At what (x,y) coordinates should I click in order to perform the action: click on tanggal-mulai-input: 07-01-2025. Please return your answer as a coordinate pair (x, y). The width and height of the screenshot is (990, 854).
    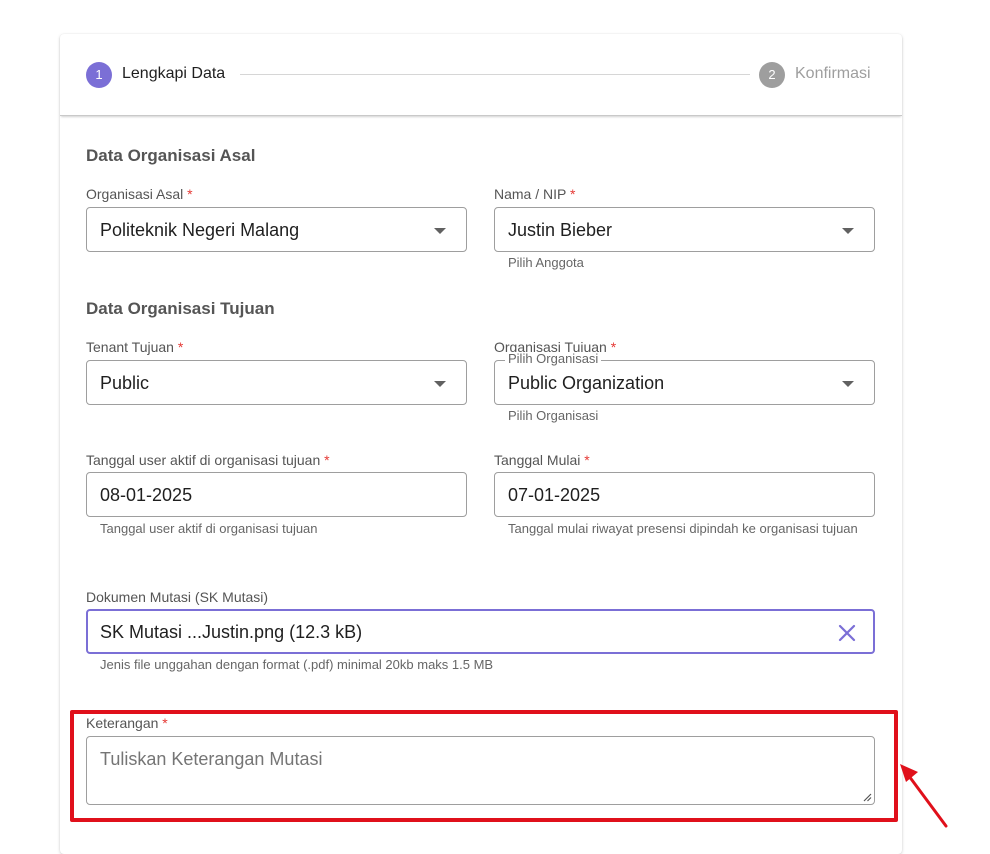
    Looking at the image, I should click on (684, 494).